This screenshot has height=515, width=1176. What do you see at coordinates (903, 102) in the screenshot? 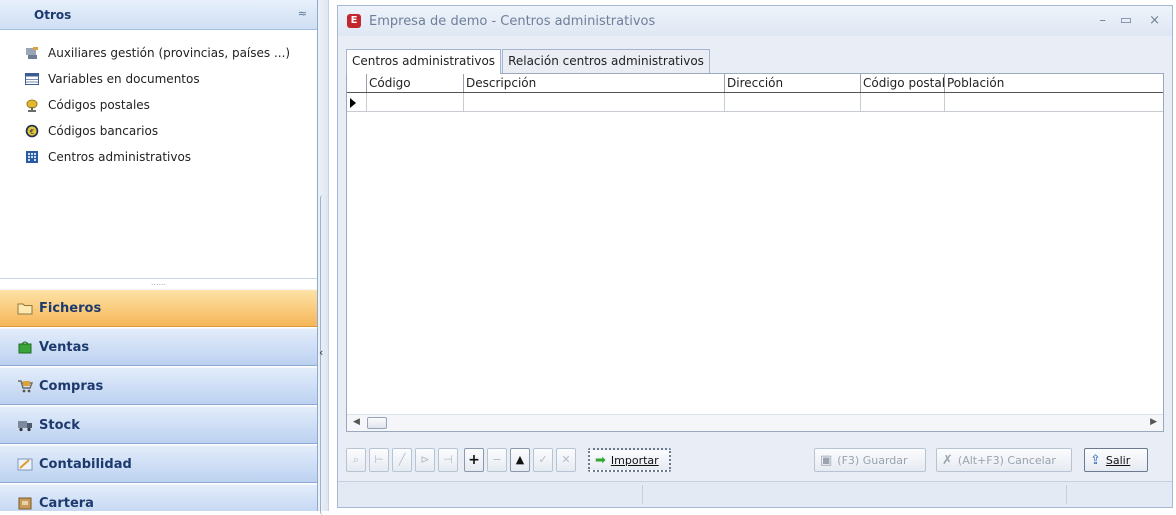
I see `cell-codigo-postal` at bounding box center [903, 102].